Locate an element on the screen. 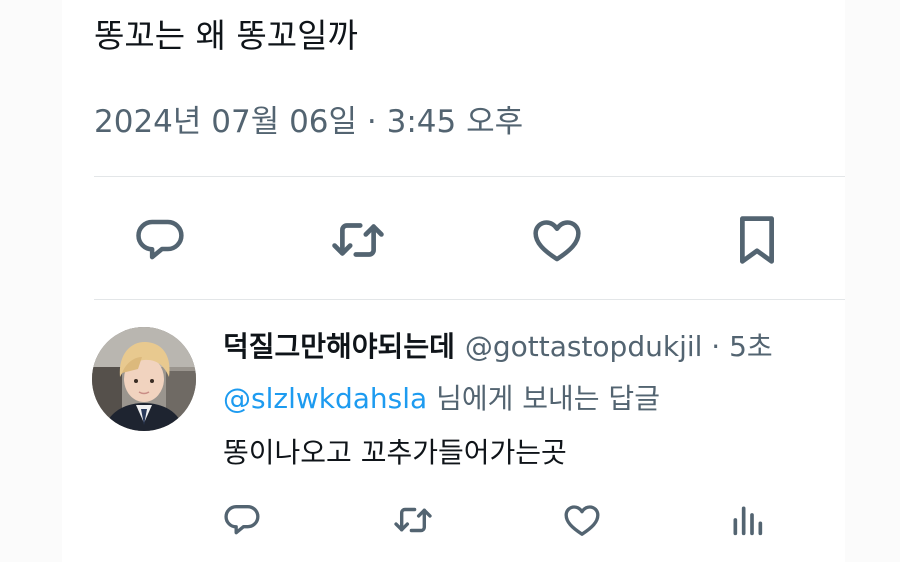 This screenshot has height=562, width=900. tweet-timestamp: 2024년 07월 06일 · 3:45 오후 is located at coordinates (308, 122).